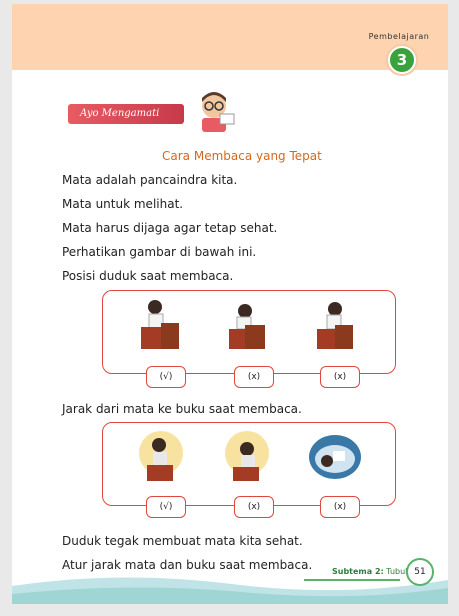 The height and width of the screenshot is (616, 459). What do you see at coordinates (161, 456) in the screenshot?
I see `distance-illustration-correct` at bounding box center [161, 456].